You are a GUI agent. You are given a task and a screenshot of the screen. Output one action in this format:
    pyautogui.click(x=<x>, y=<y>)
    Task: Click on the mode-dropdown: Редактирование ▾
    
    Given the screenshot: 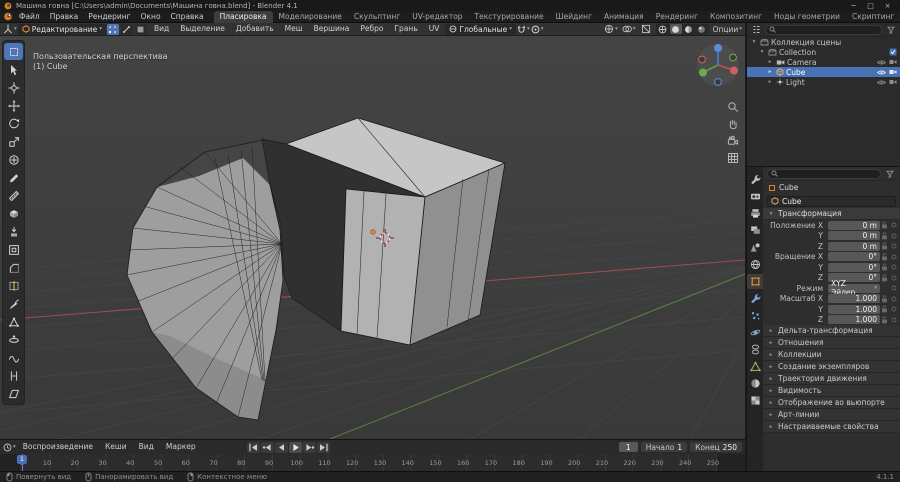 What is the action you would take?
    pyautogui.click(x=61, y=29)
    